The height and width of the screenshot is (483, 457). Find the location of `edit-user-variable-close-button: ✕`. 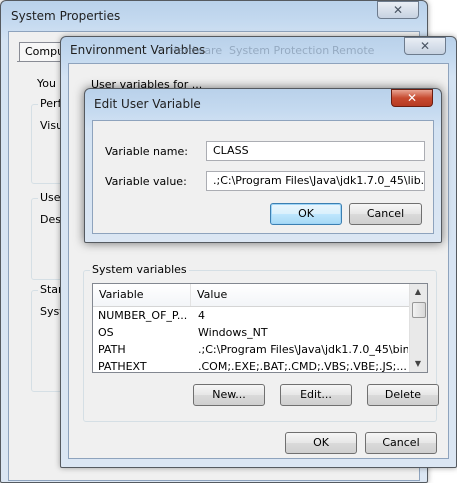

edit-user-variable-close-button: ✕ is located at coordinates (412, 98).